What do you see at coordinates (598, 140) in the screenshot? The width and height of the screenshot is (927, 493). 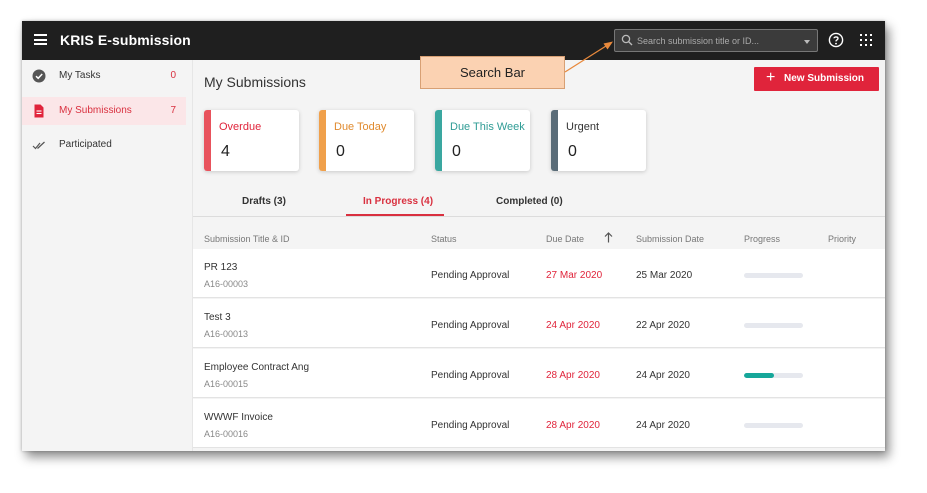 I see `card-urgent: Urgent 0` at bounding box center [598, 140].